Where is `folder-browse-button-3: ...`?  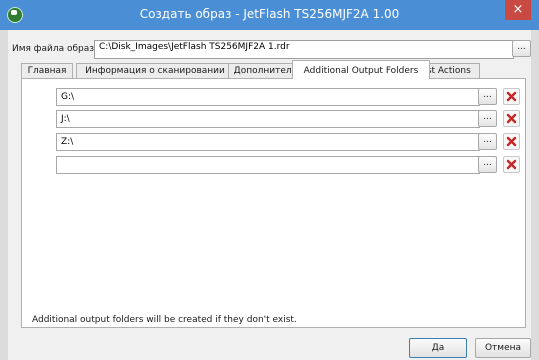 folder-browse-button-3: ... is located at coordinates (487, 141).